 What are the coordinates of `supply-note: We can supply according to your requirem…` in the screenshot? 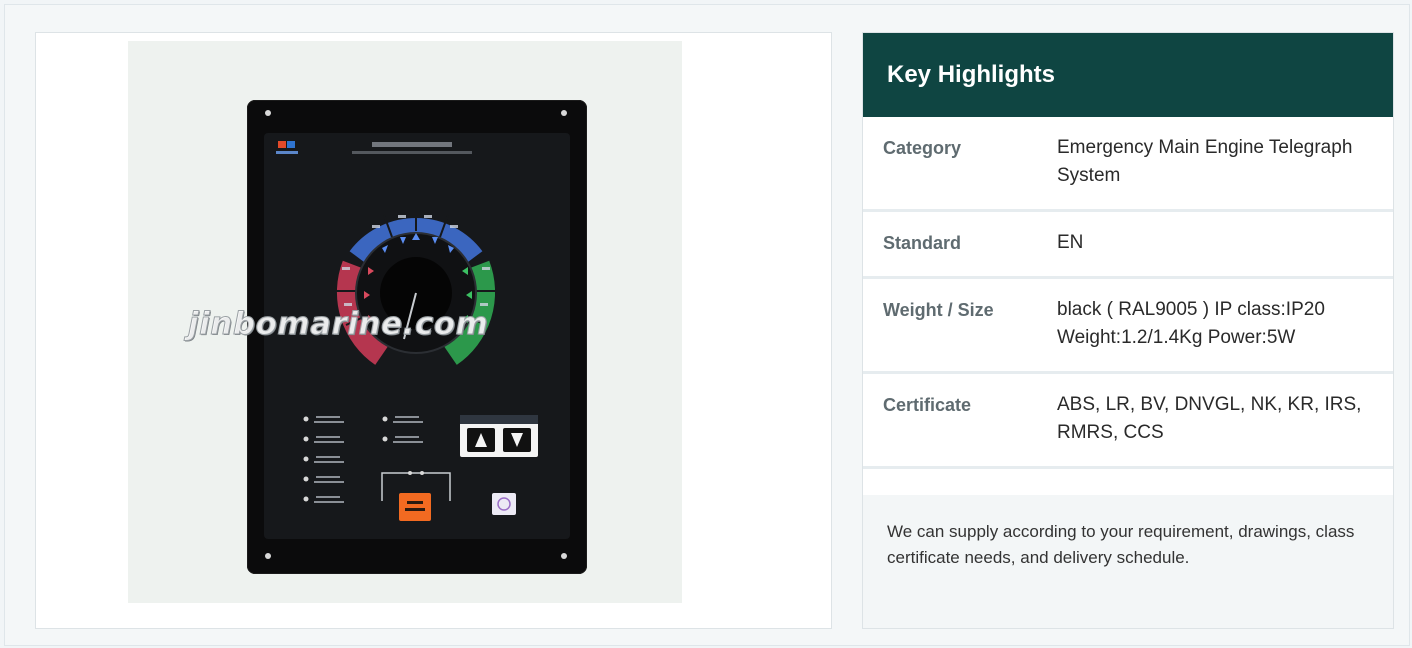 It's located at (1128, 561).